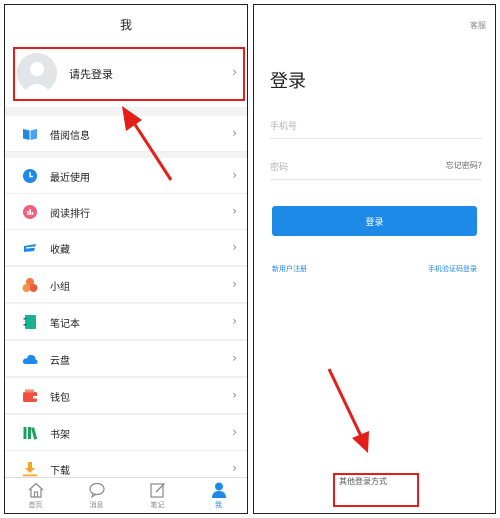 This screenshot has width=500, height=518. What do you see at coordinates (126, 212) in the screenshot?
I see `menu-item-ranking: 阅读排行 ›` at bounding box center [126, 212].